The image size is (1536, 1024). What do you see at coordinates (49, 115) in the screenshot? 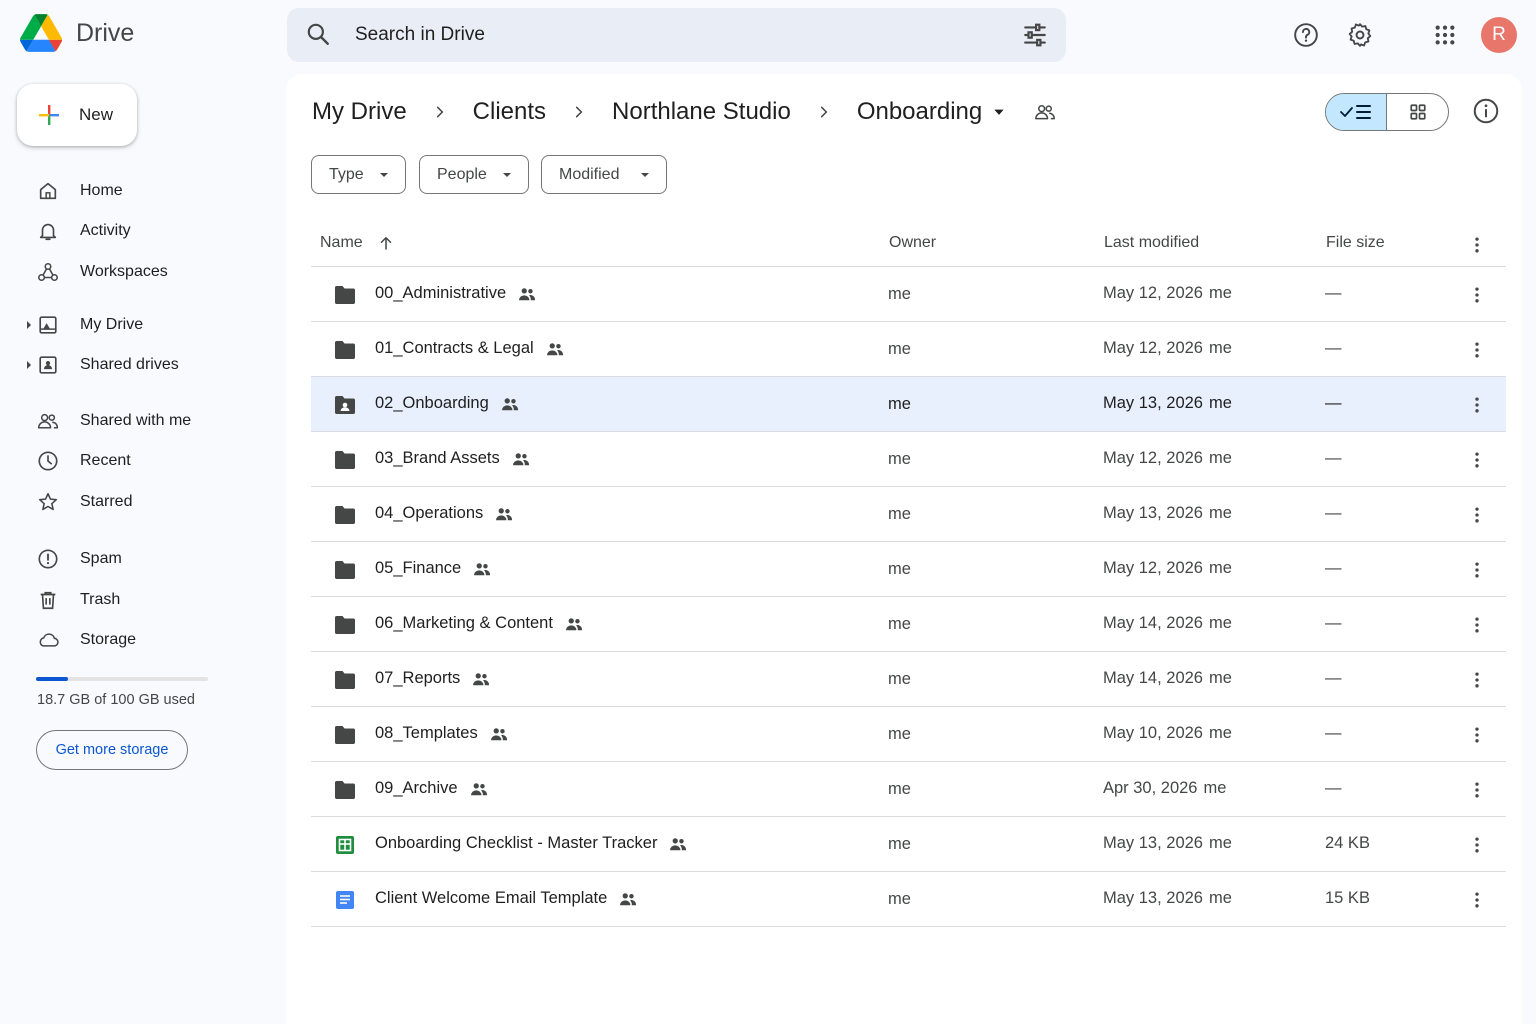
I see `plus-icon` at bounding box center [49, 115].